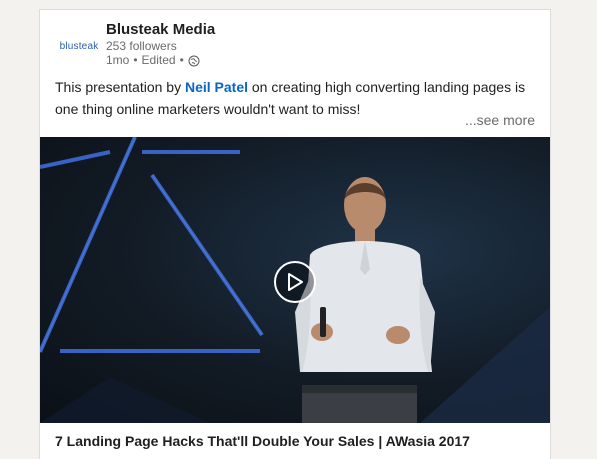 The height and width of the screenshot is (459, 597). Describe the element at coordinates (194, 61) in the screenshot. I see `globe-icon` at that location.